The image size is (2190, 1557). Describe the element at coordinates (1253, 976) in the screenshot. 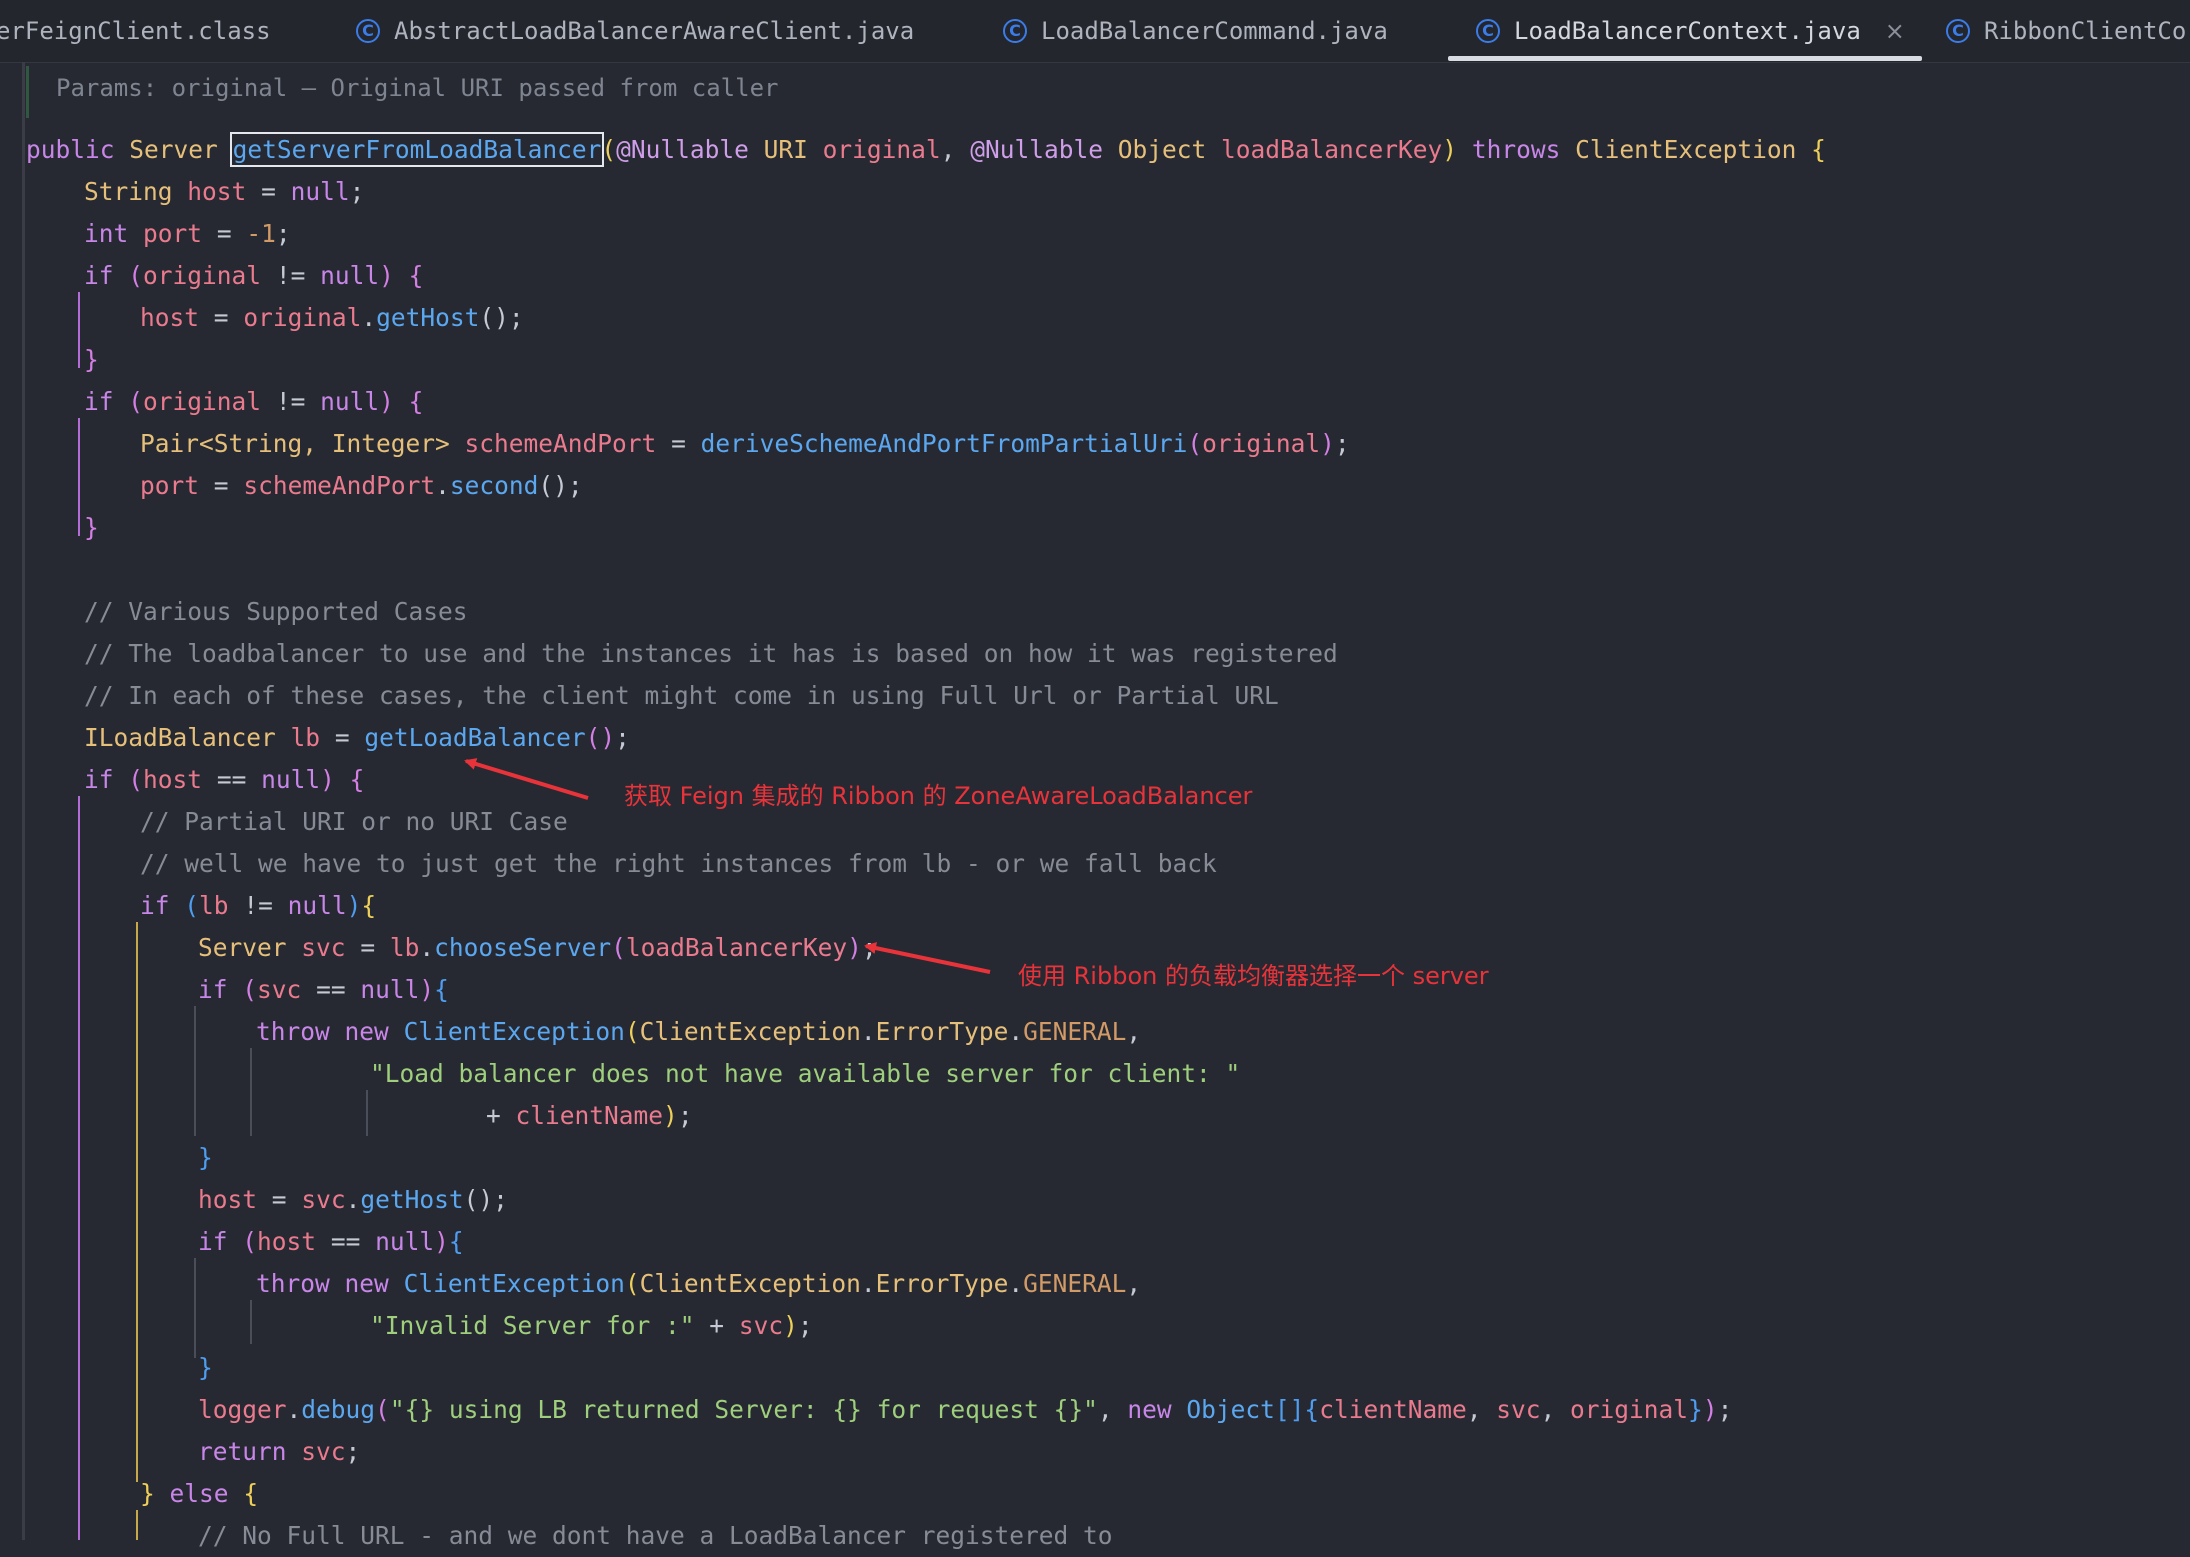

I see `annotation-note-2: 使用 Ribbon 的负载均衡器选择一个 server` at that location.